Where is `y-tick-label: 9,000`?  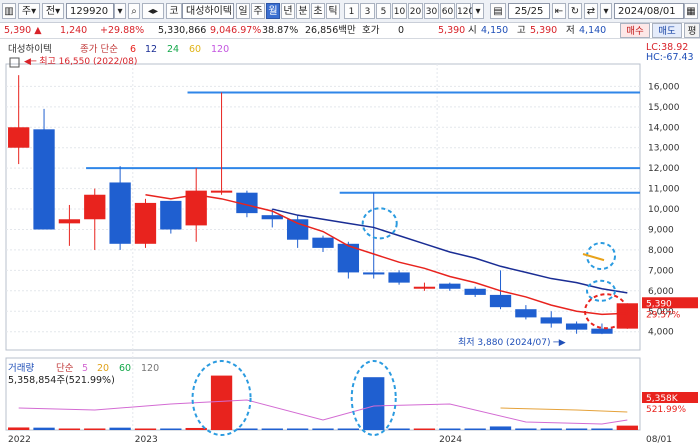 y-tick-label: 9,000 is located at coordinates (661, 230).